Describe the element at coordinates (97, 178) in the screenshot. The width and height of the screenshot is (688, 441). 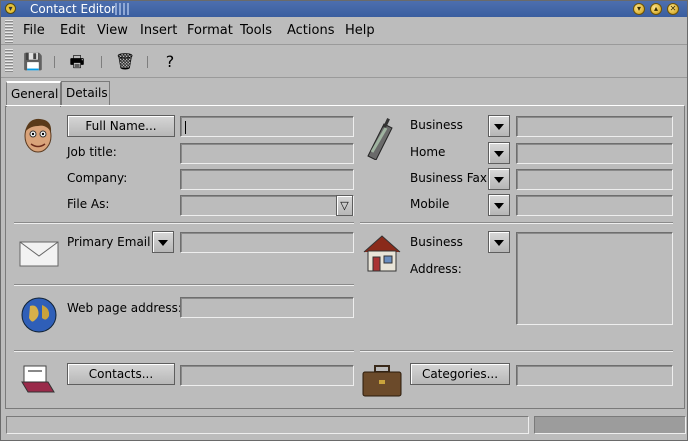
I see `company-label: Company:` at that location.